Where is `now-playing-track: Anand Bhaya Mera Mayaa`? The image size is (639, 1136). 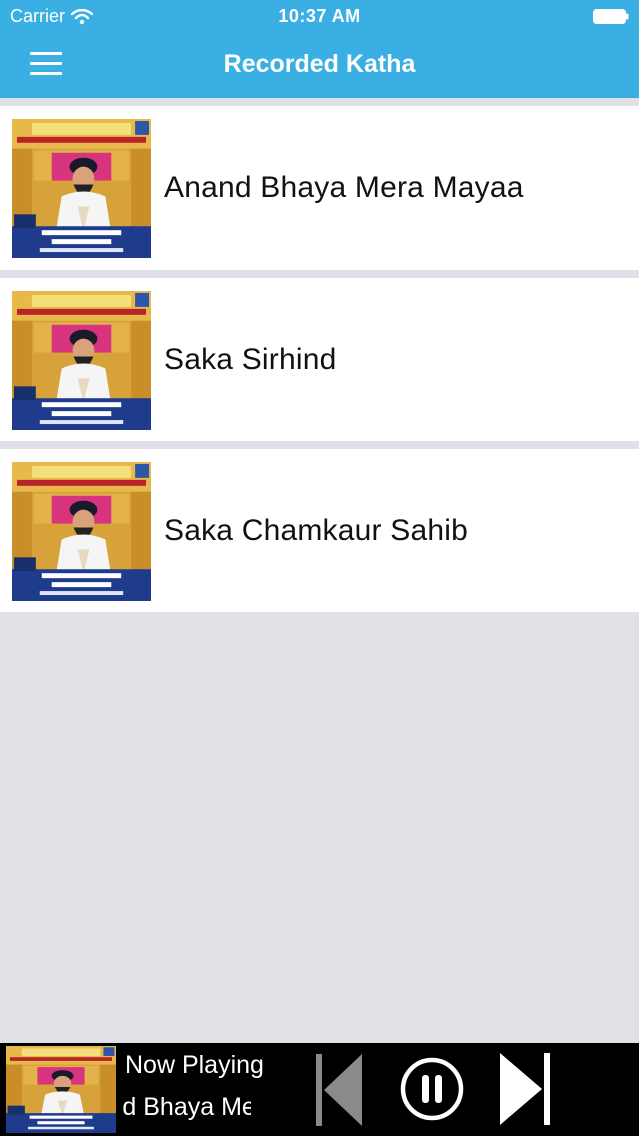
now-playing-track: Anand Bhaya Mera Mayaa is located at coordinates (187, 1110).